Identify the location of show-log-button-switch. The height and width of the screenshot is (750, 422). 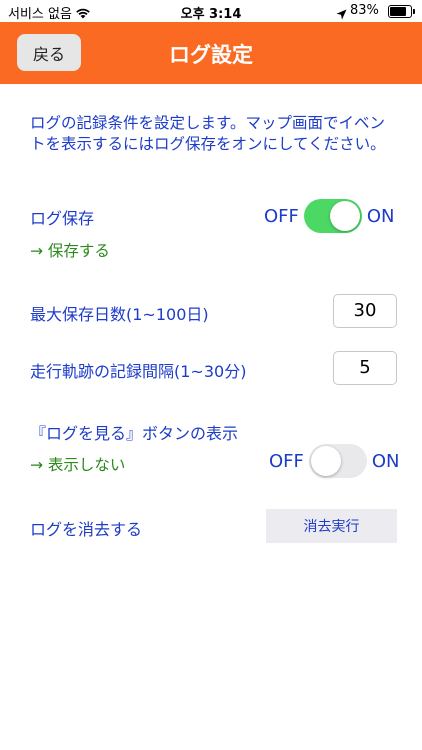
(337, 461).